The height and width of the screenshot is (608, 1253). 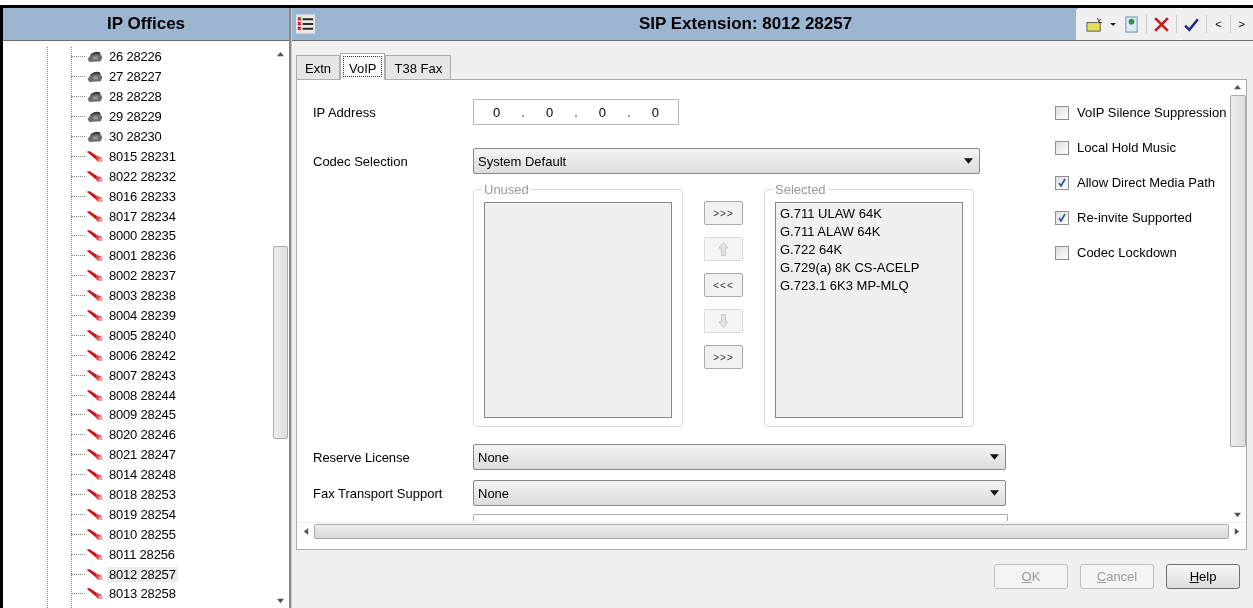 What do you see at coordinates (1218, 24) in the screenshot?
I see `previous-button: <` at bounding box center [1218, 24].